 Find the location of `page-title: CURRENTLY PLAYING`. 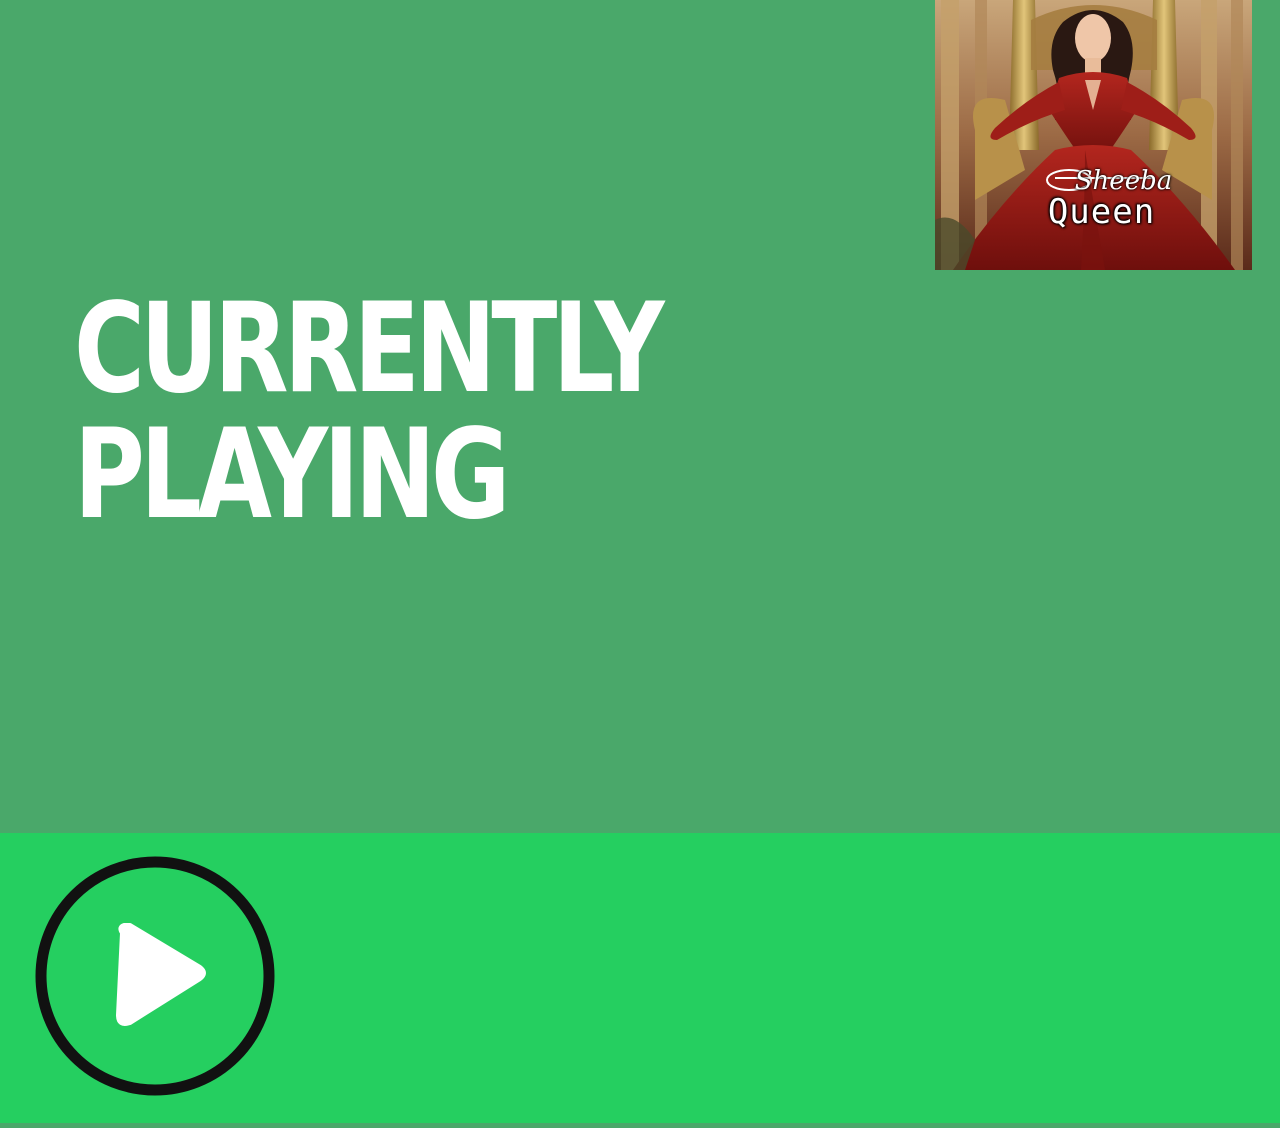

page-title: CURRENTLY PLAYING is located at coordinates (369, 412).